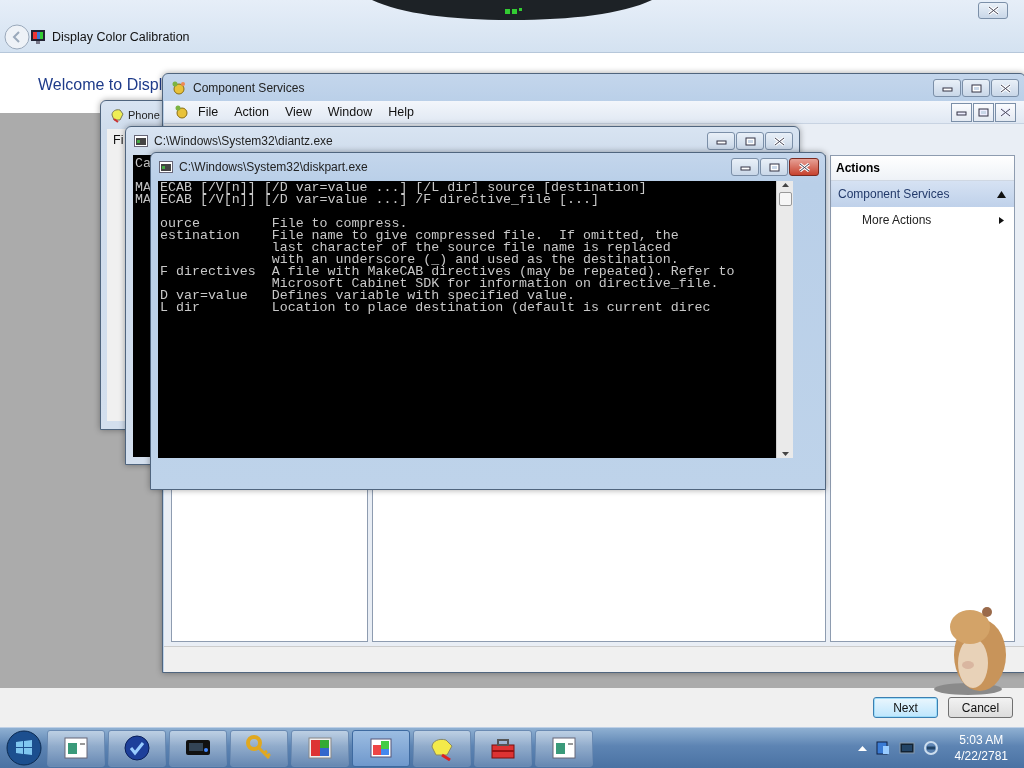  I want to click on show-hidden-icons-button, so click(862, 748).